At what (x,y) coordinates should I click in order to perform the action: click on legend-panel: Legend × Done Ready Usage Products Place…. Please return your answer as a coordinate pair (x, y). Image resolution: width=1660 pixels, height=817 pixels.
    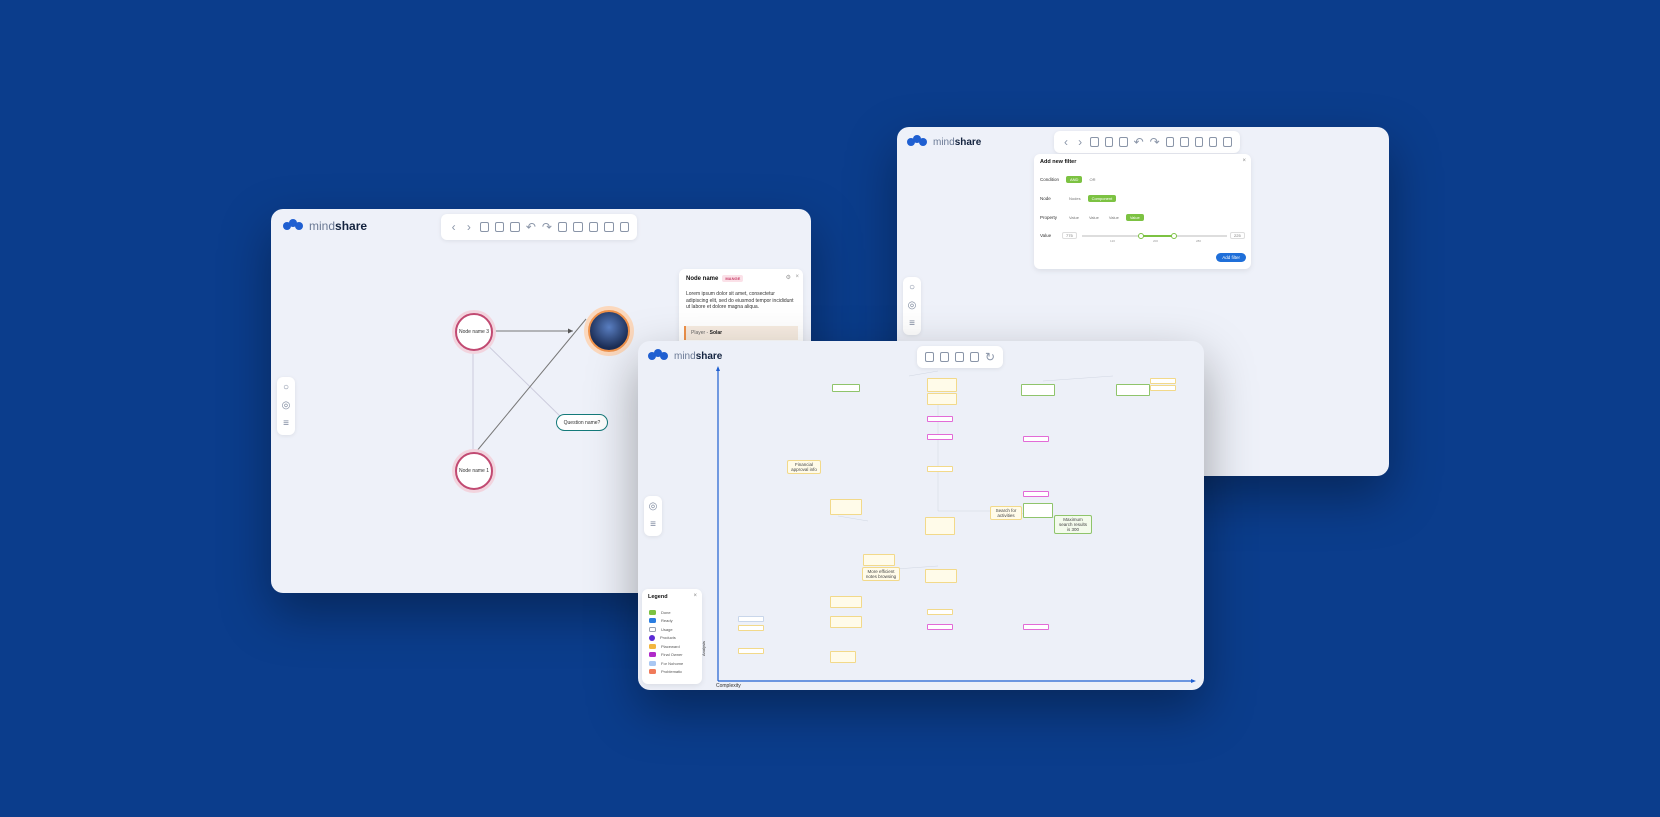
    Looking at the image, I should click on (672, 636).